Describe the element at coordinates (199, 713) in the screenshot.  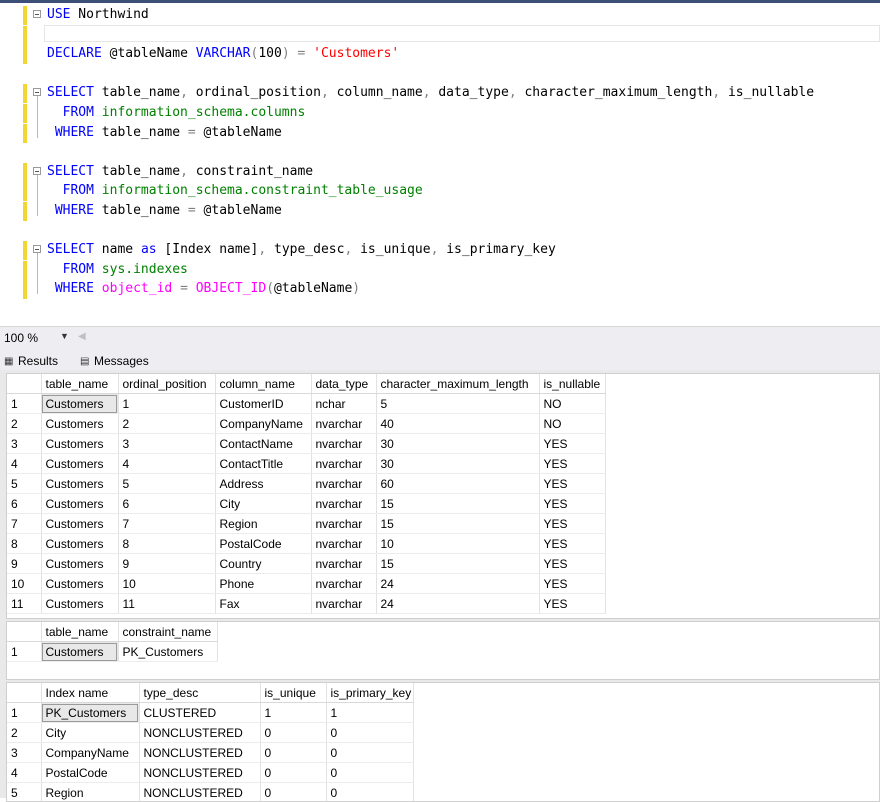
I see `grid-cell: CLUSTERED` at that location.